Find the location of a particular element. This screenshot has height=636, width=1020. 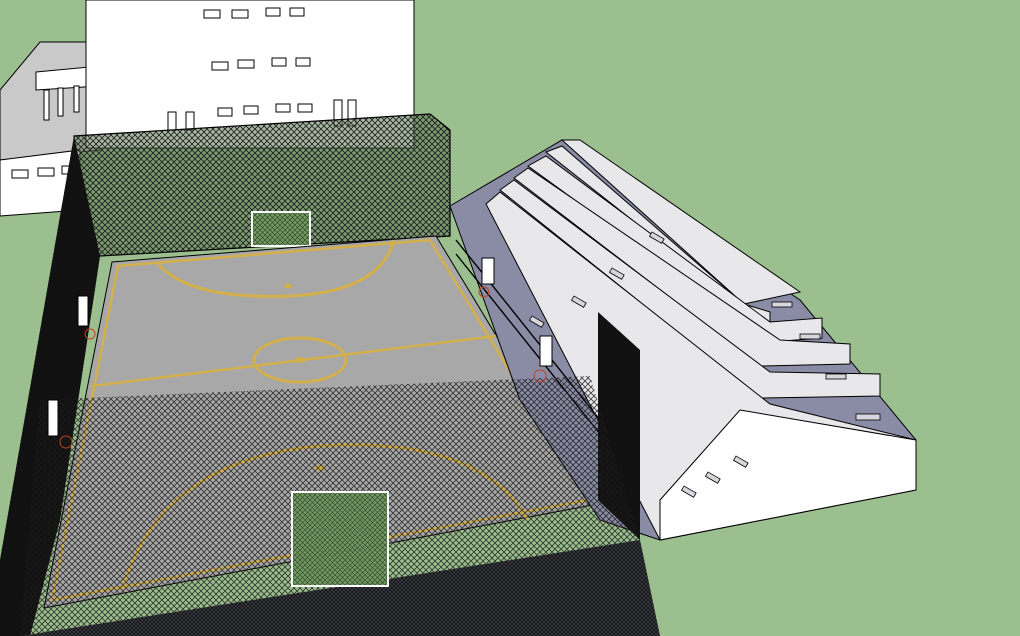

front-goal is located at coordinates (340, 539).